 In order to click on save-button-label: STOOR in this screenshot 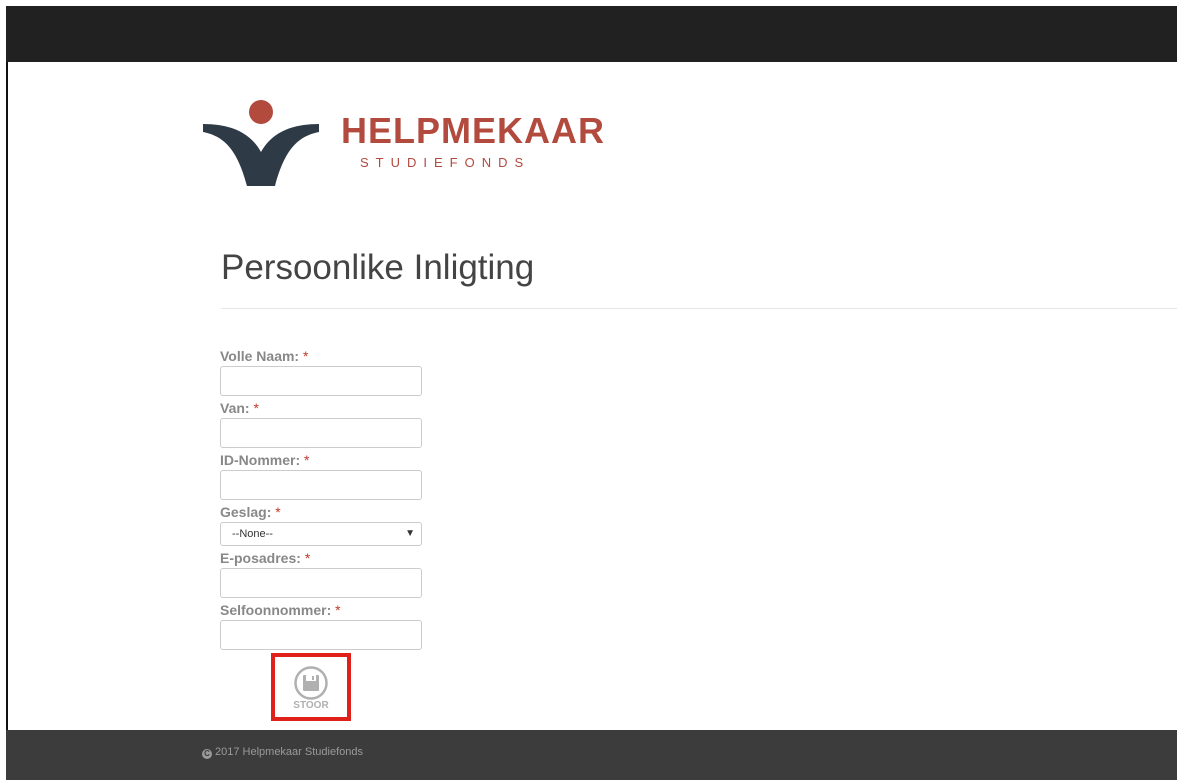, I will do `click(311, 705)`.